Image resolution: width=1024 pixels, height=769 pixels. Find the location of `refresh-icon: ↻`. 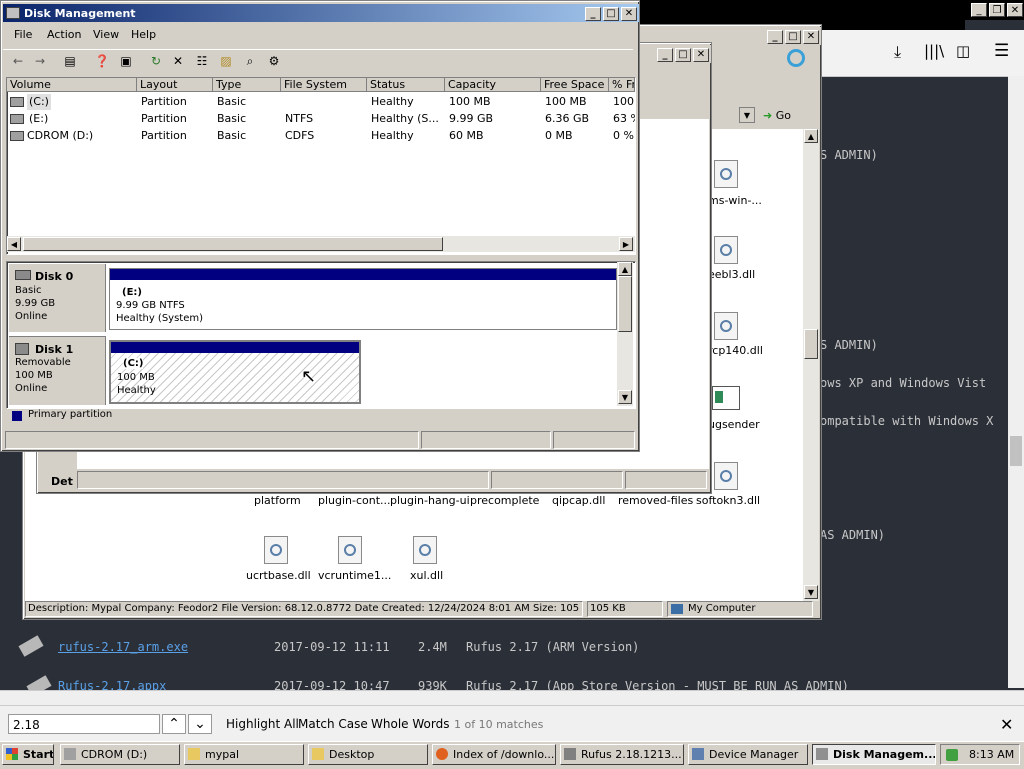

refresh-icon: ↻ is located at coordinates (156, 61).